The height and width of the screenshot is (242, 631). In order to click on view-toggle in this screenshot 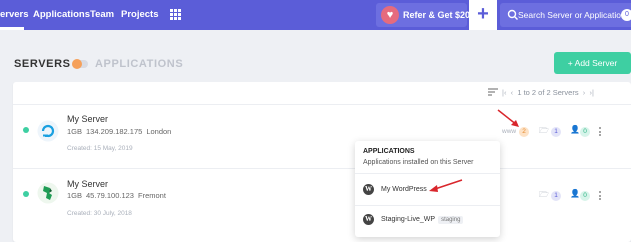, I will do `click(80, 64)`.